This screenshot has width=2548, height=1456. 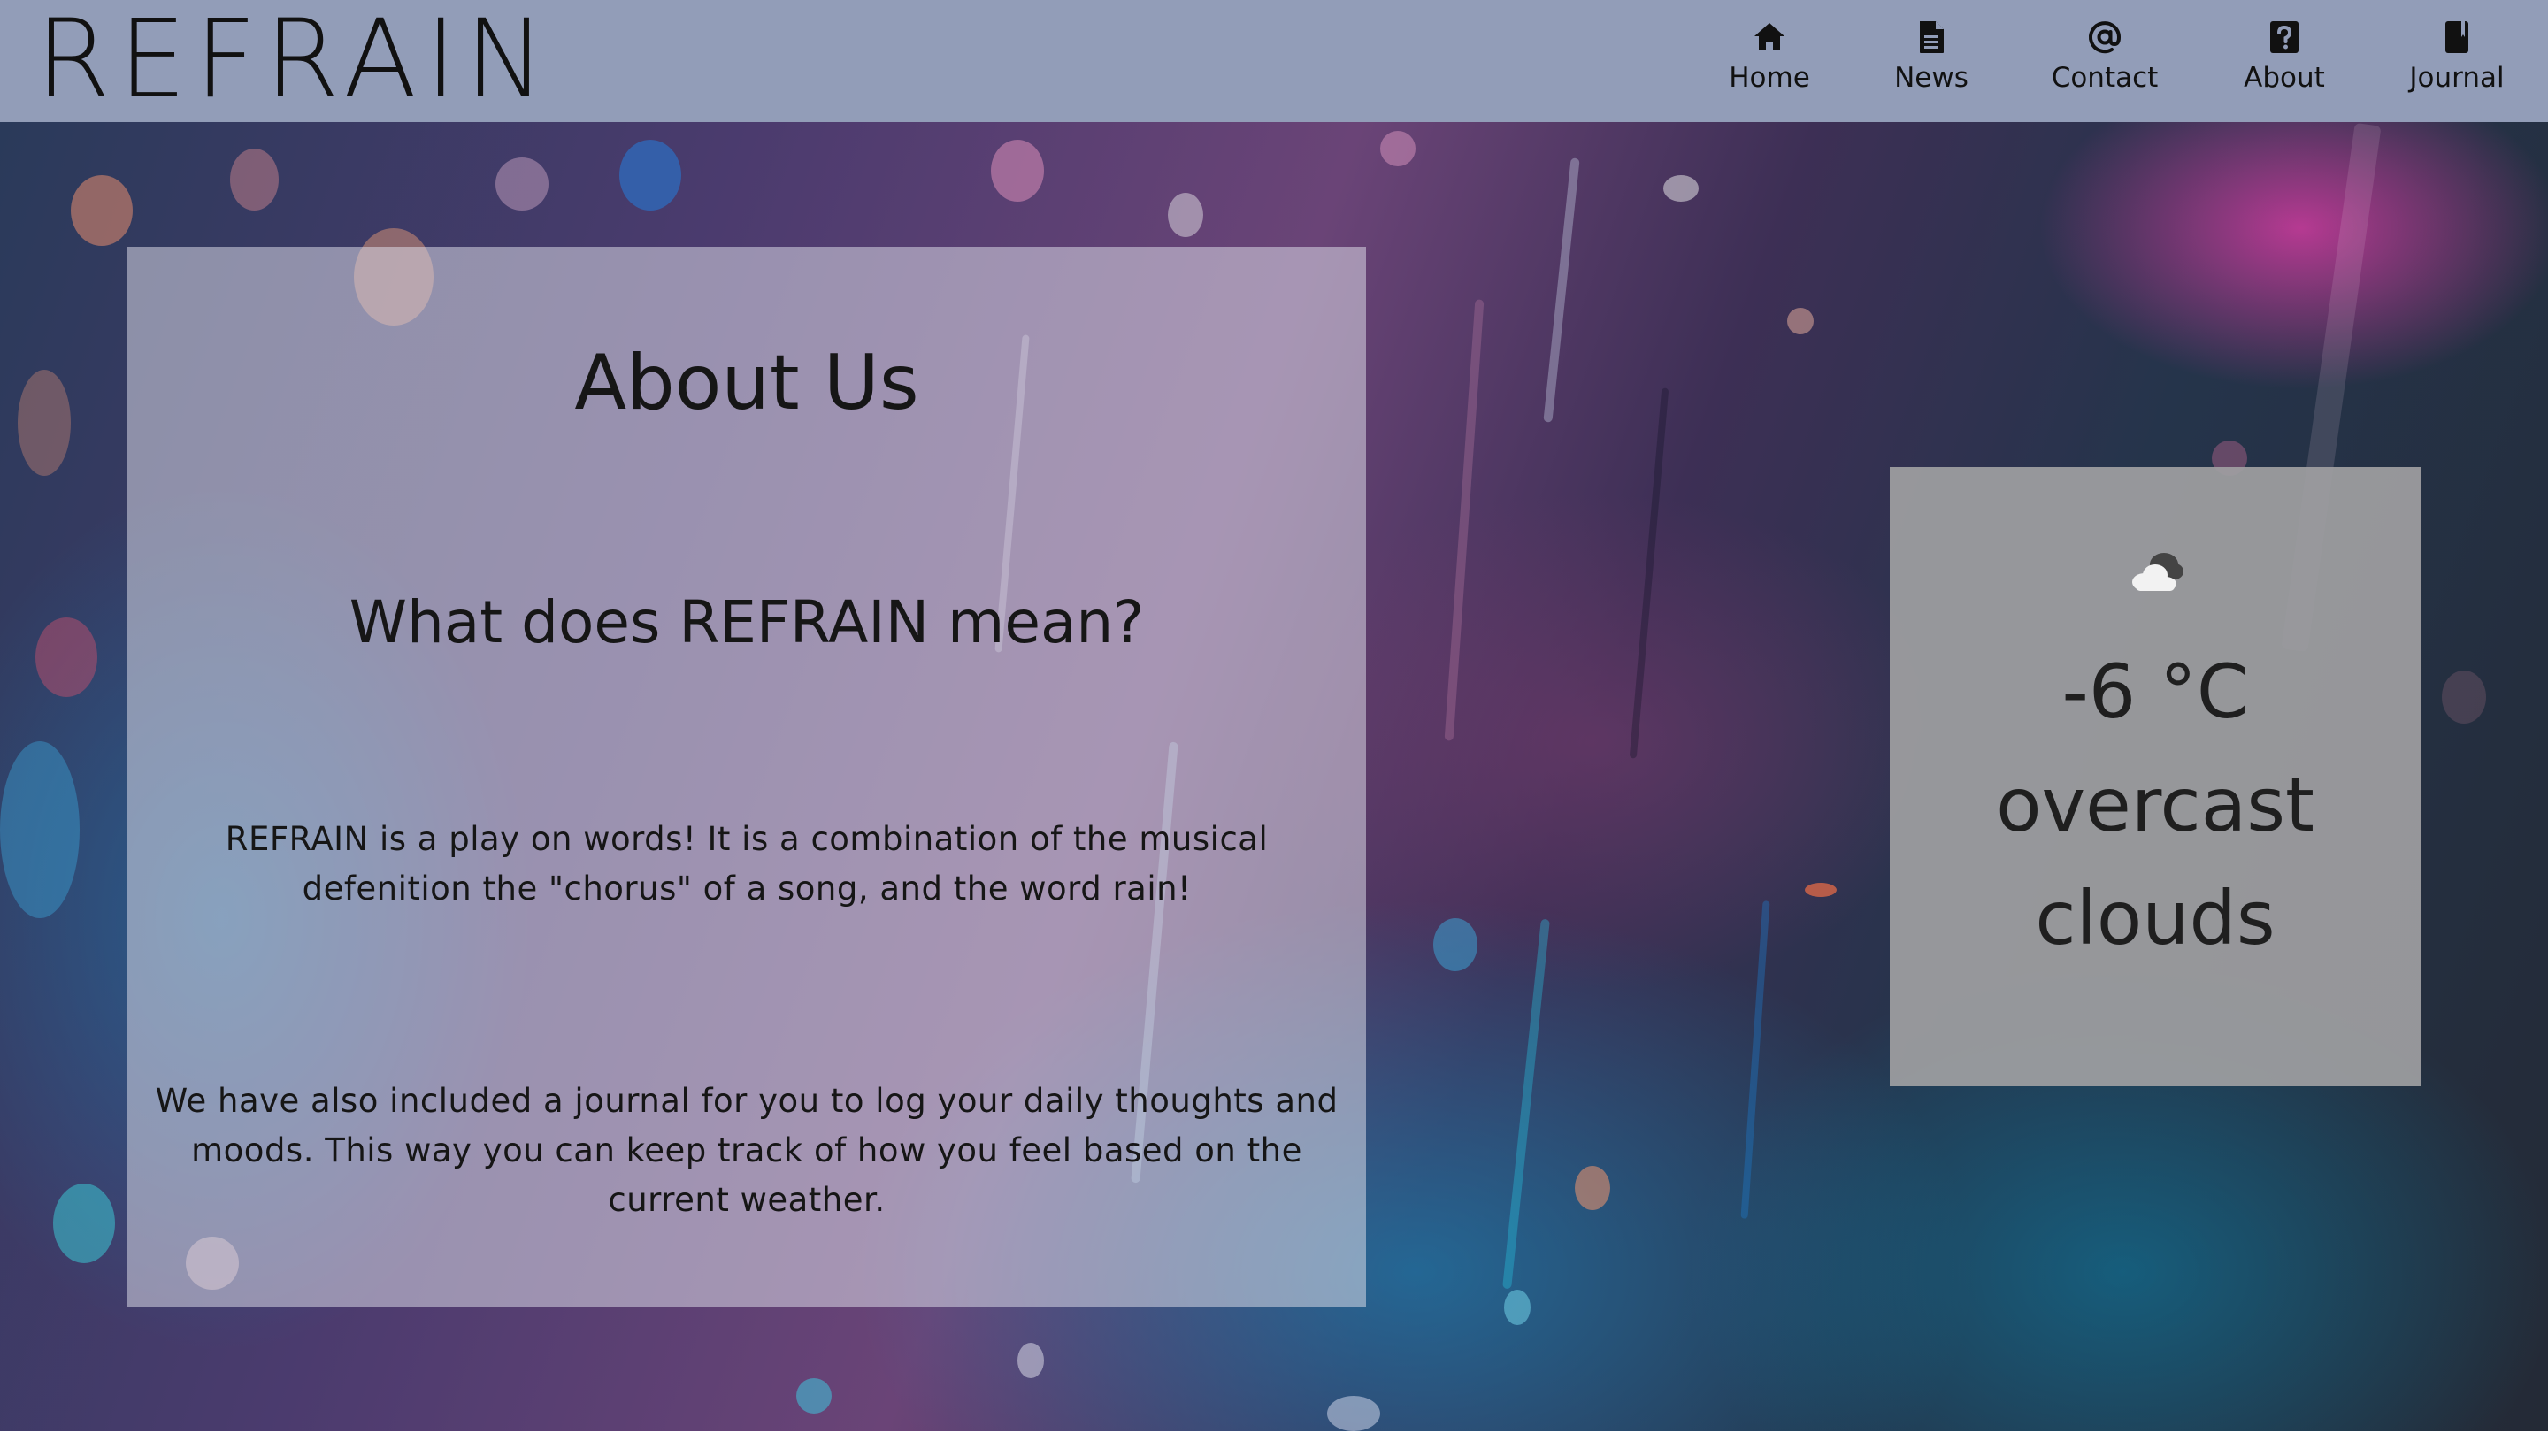 I want to click on about-title: About Us, so click(x=746, y=383).